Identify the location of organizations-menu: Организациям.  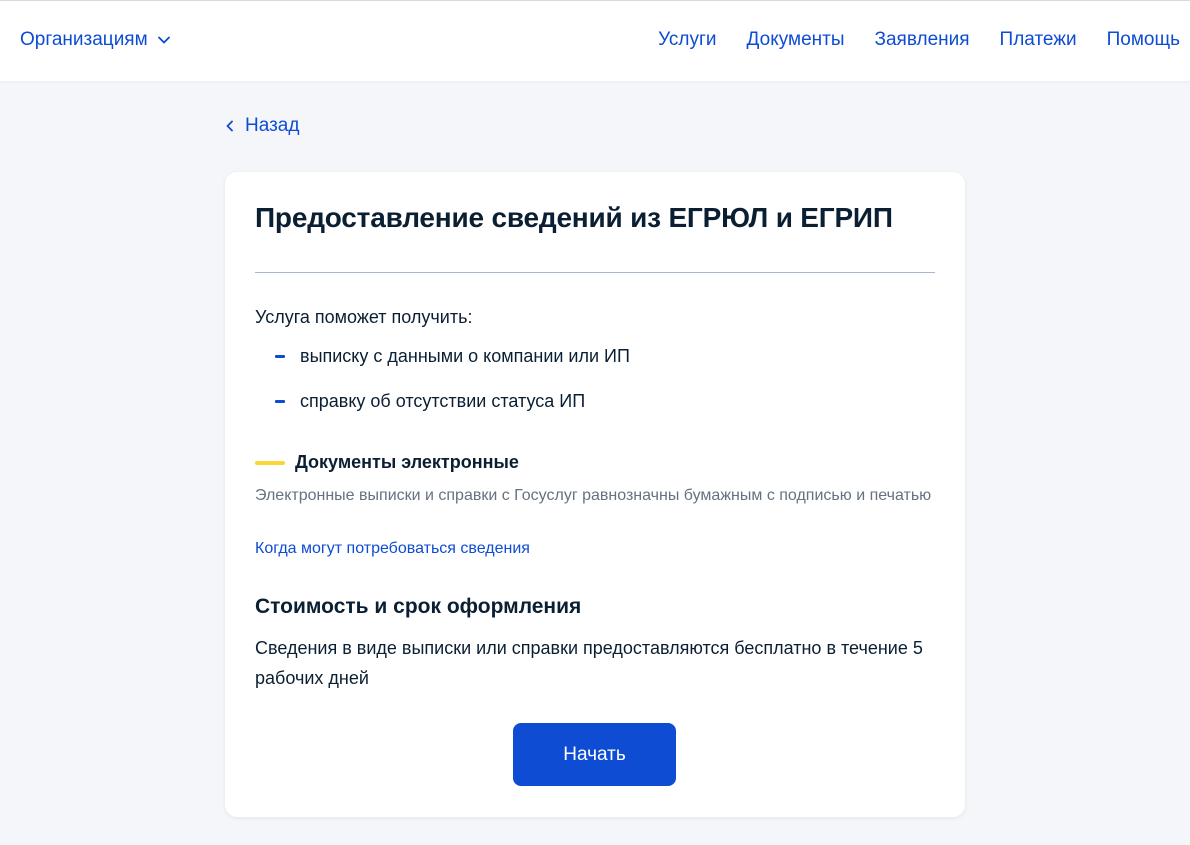
(95, 40).